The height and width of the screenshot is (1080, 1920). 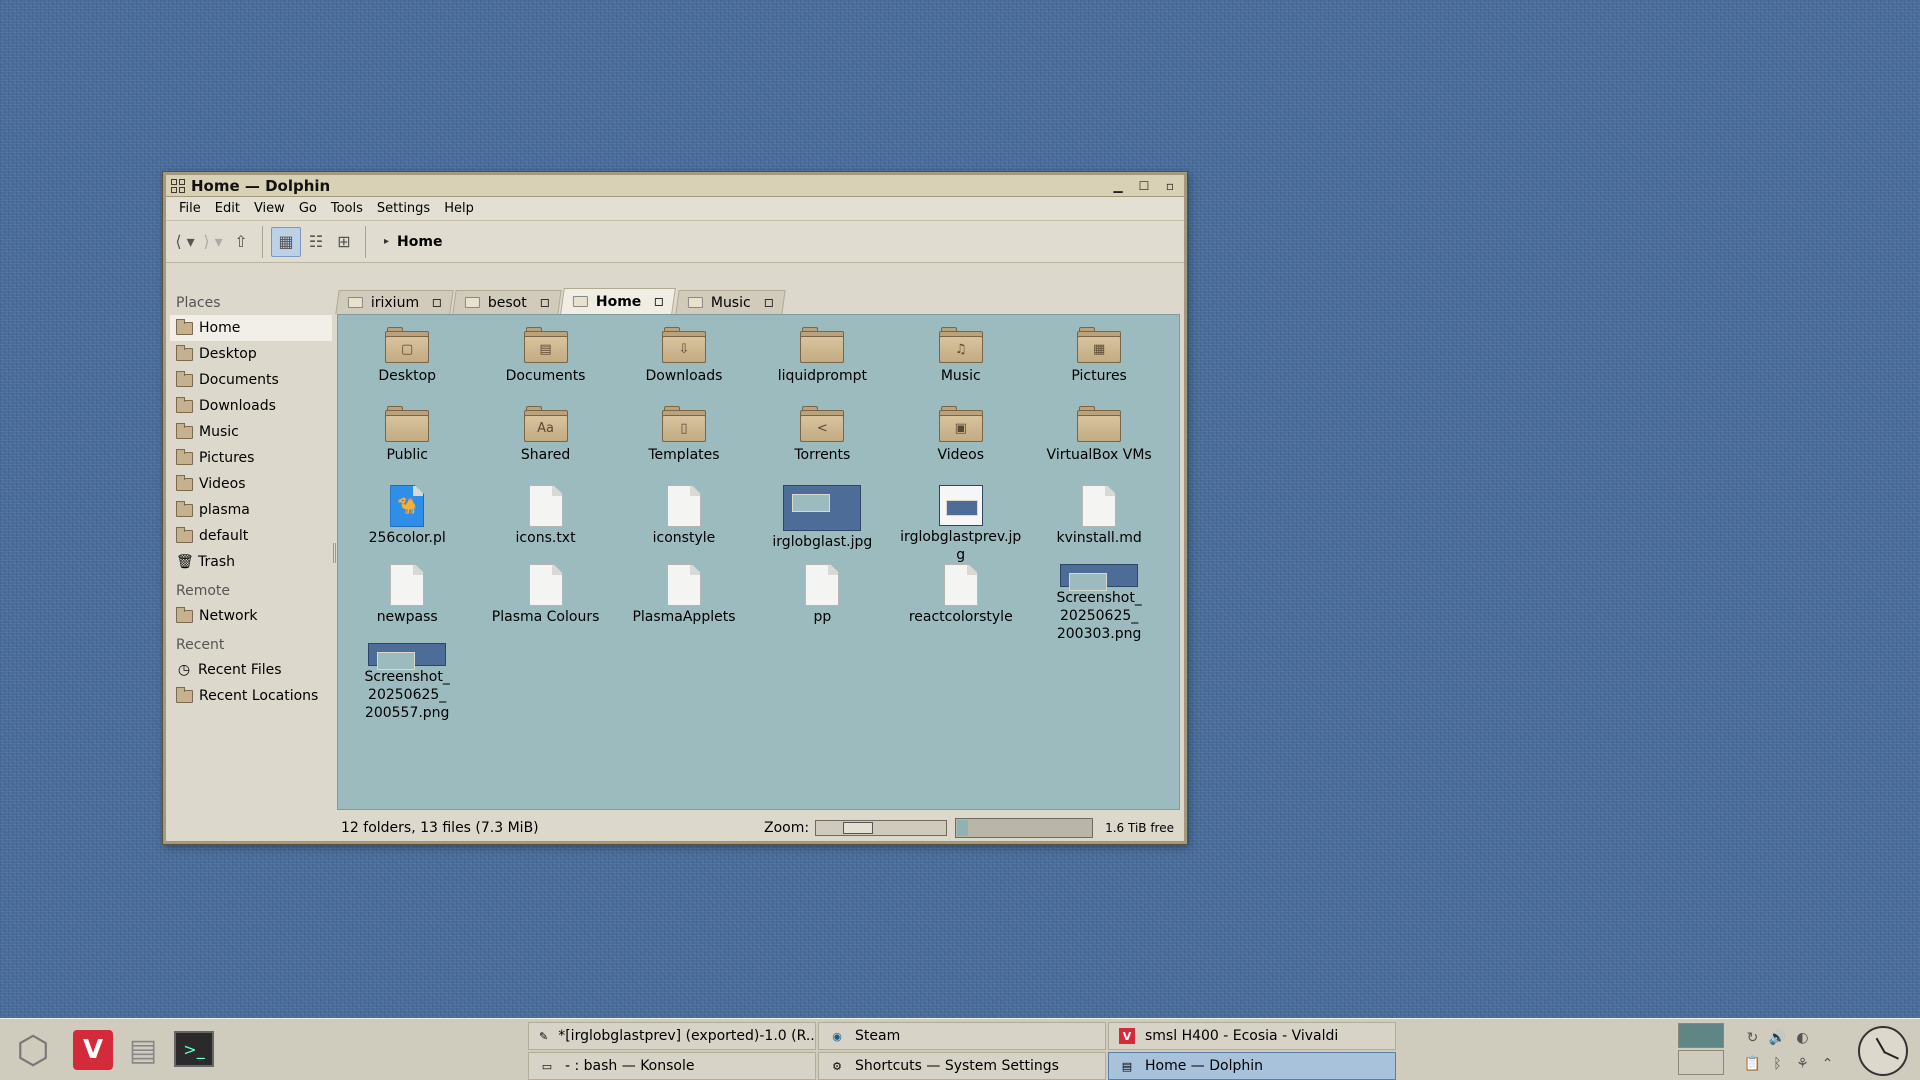 I want to click on tab-music: Music, so click(x=730, y=302).